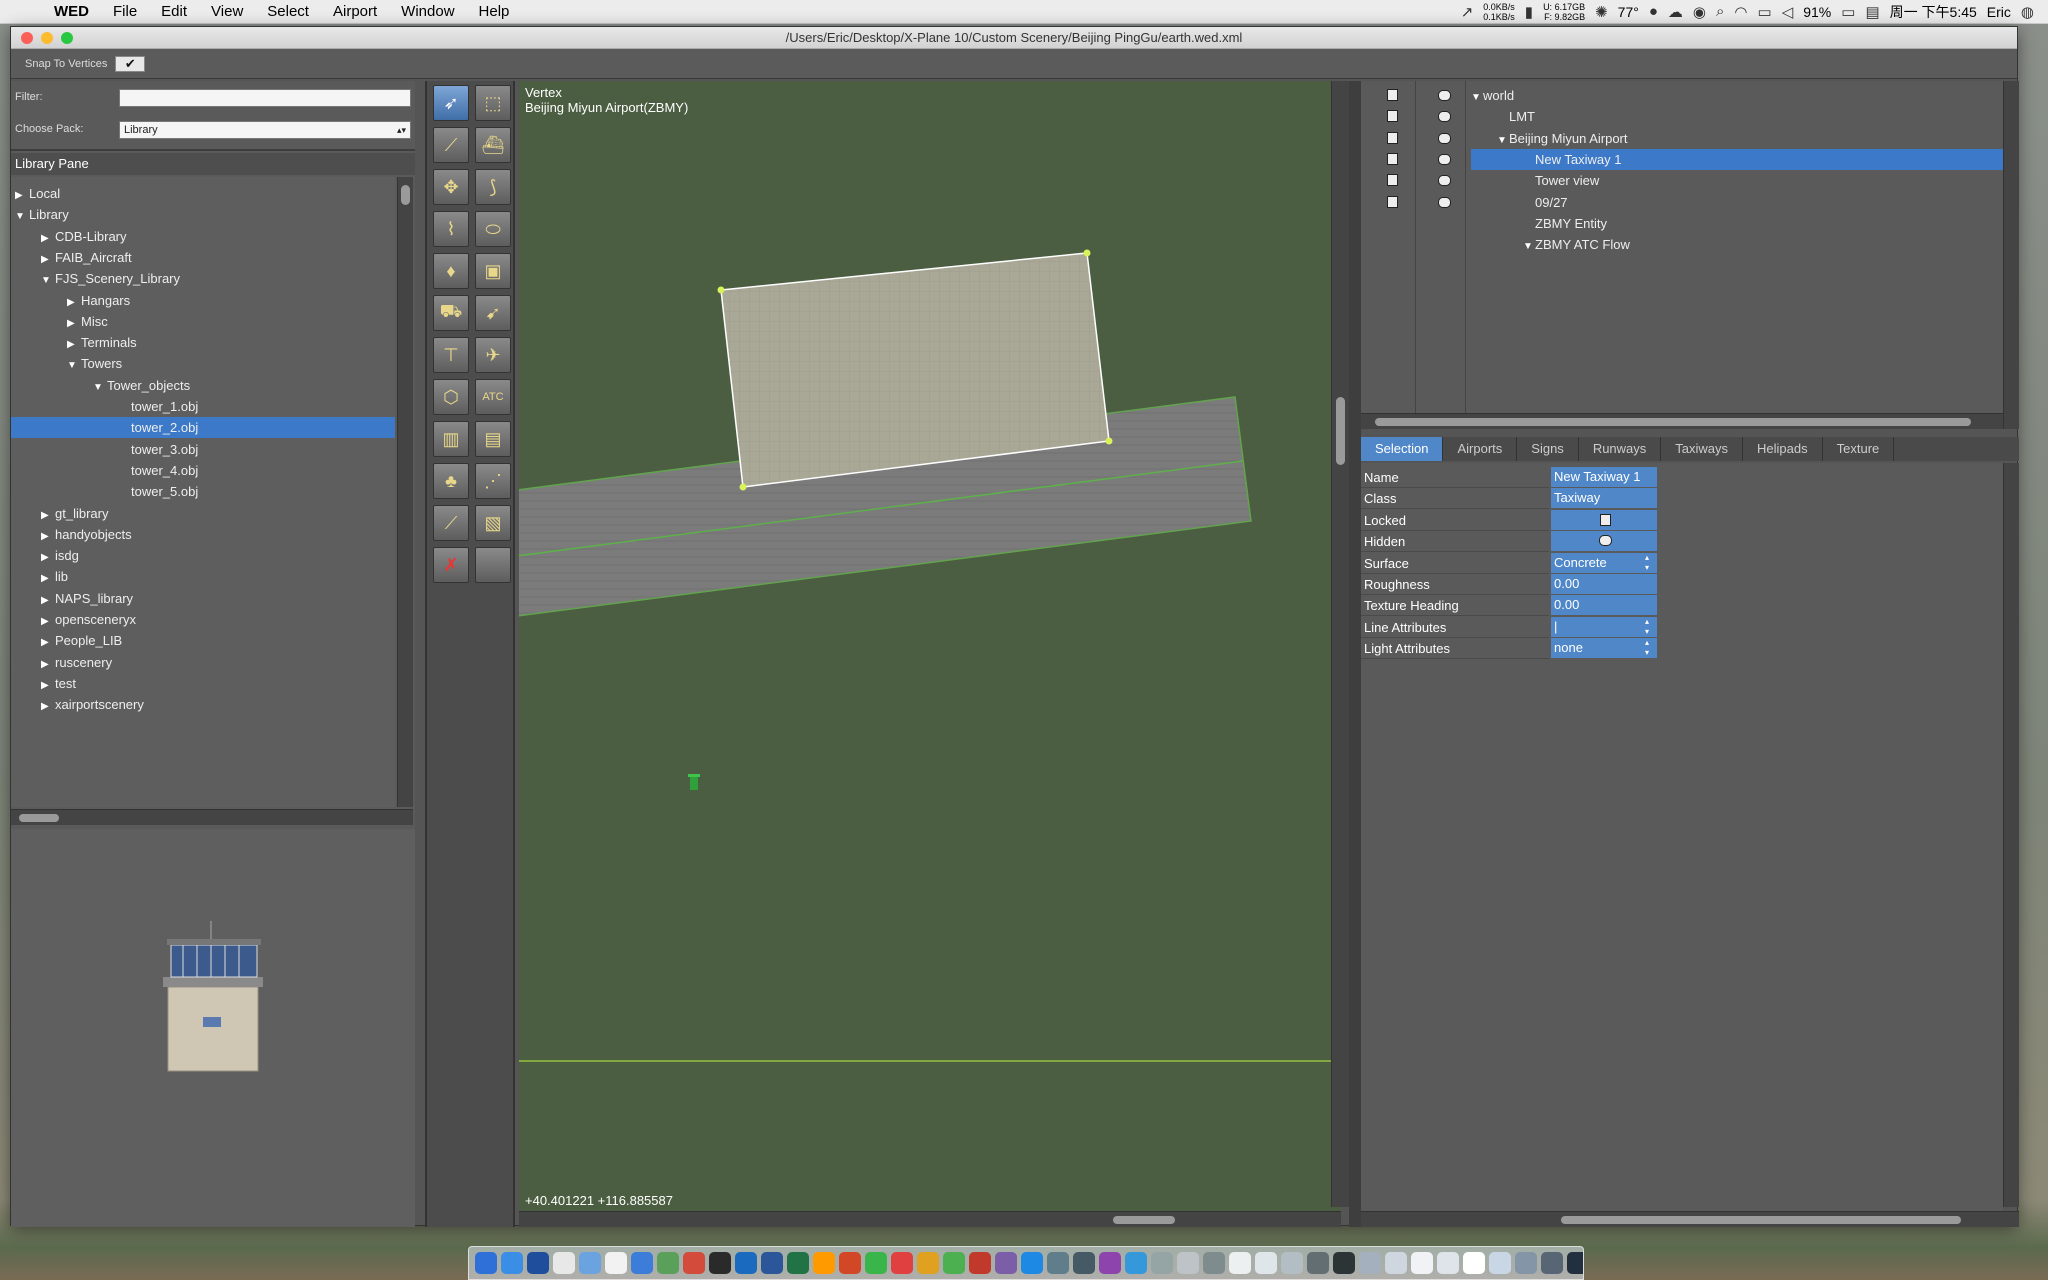  Describe the element at coordinates (203, 363) in the screenshot. I see `library-tree-item: ▼ Towers` at that location.